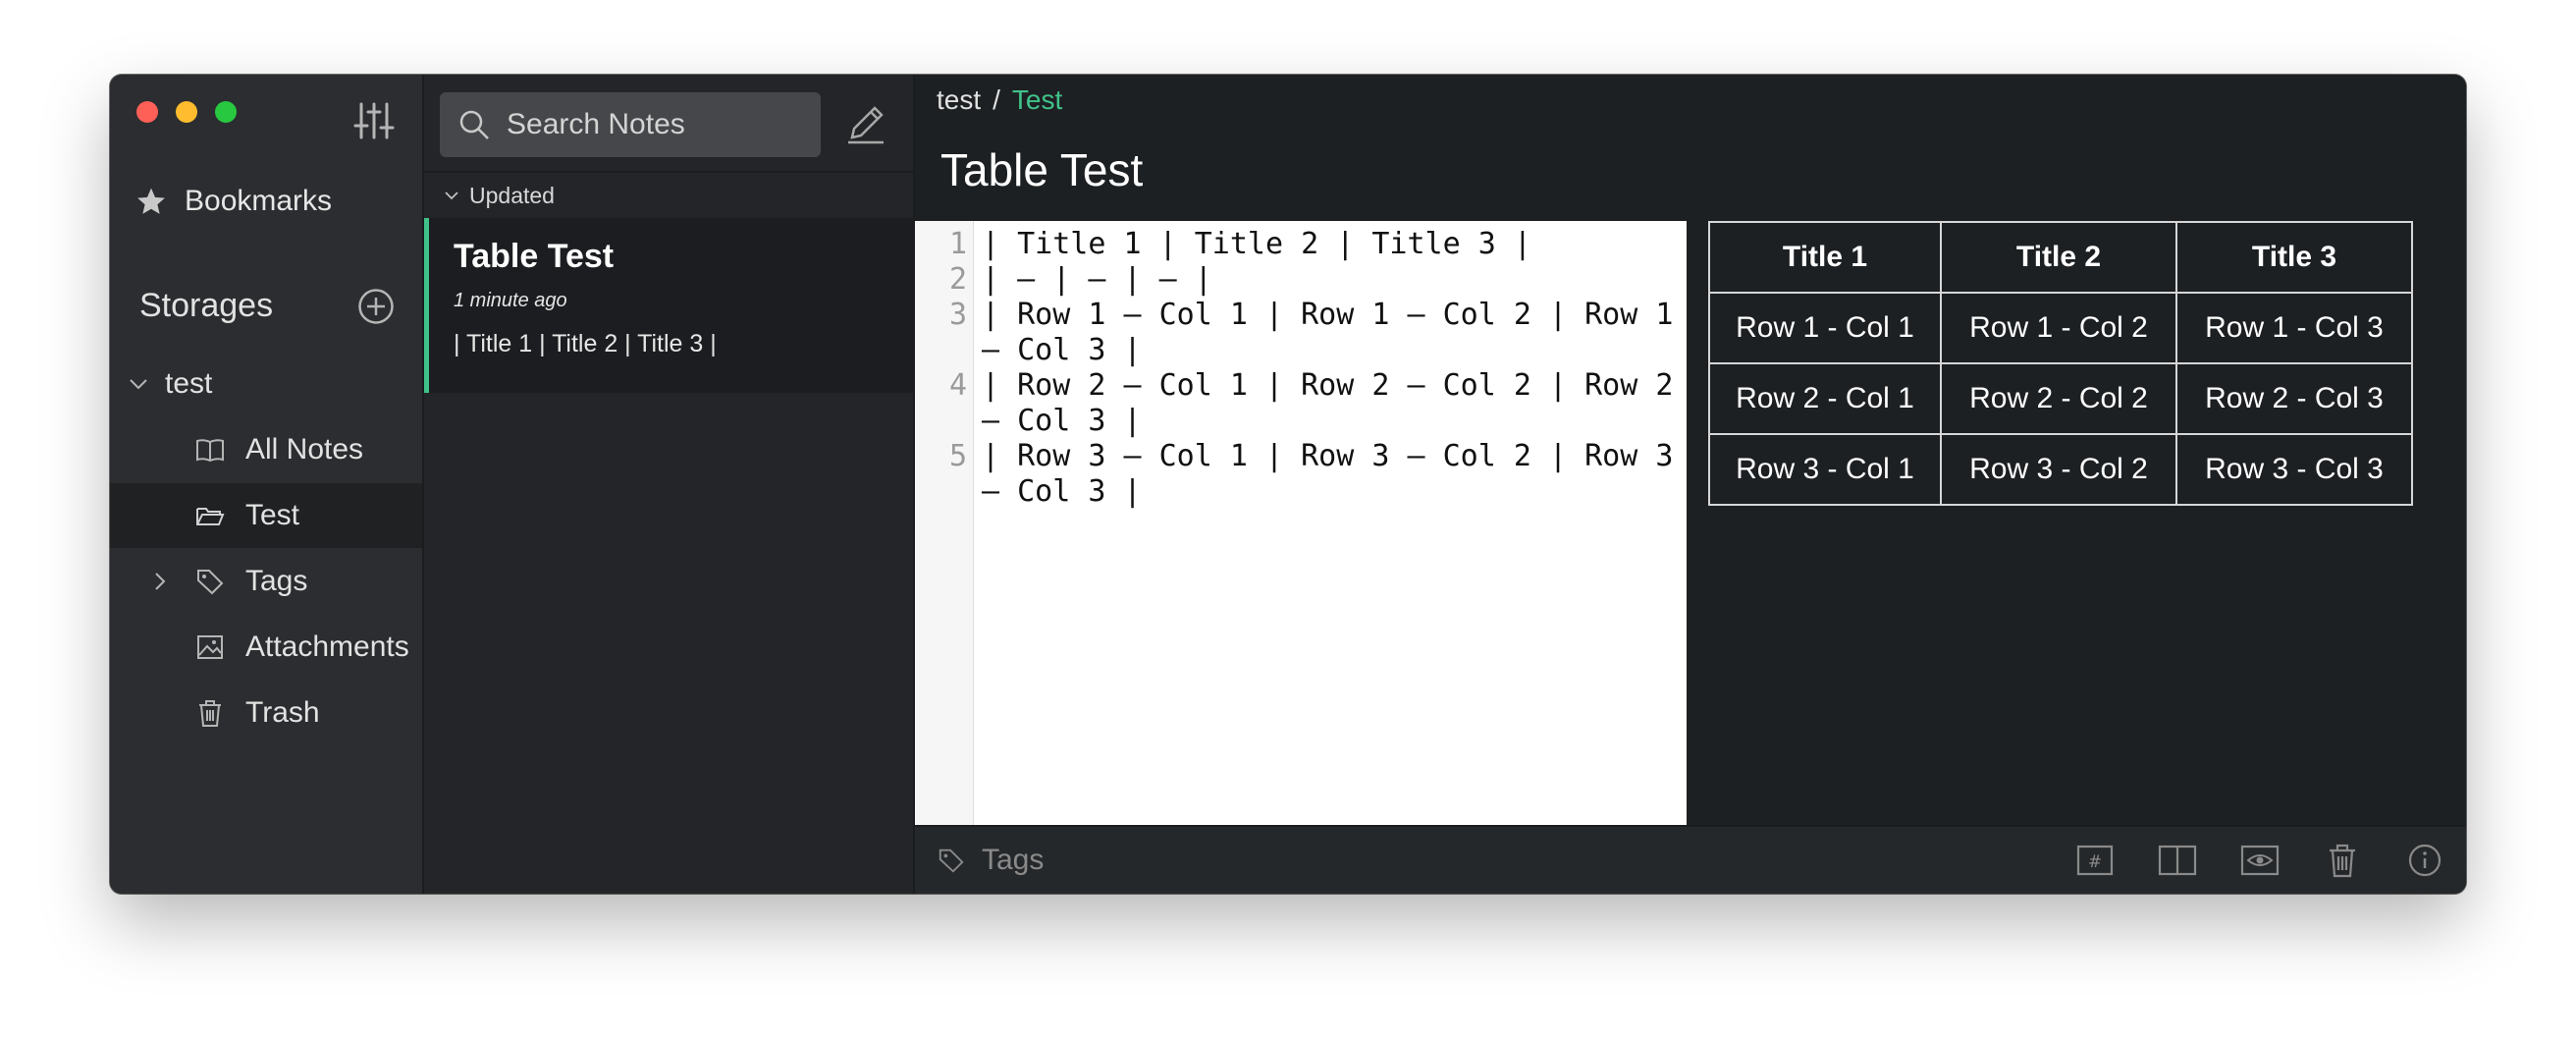  What do you see at coordinates (2294, 328) in the screenshot?
I see `table-cell: Row 1 - Col 3` at bounding box center [2294, 328].